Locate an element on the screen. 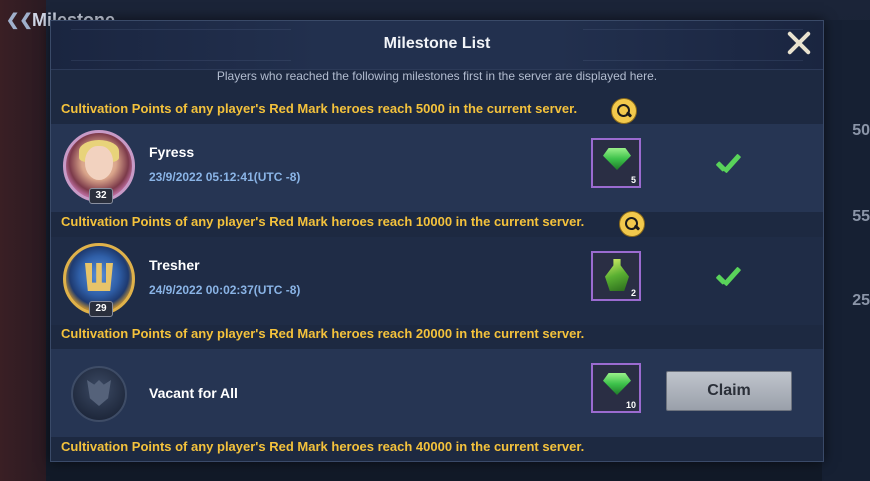  shield-icon is located at coordinates (99, 393).